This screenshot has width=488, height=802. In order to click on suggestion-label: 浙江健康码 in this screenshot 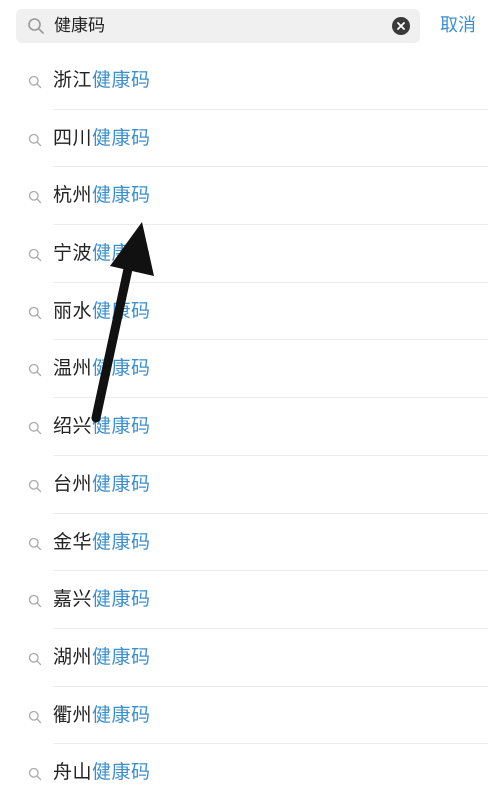, I will do `click(102, 81)`.